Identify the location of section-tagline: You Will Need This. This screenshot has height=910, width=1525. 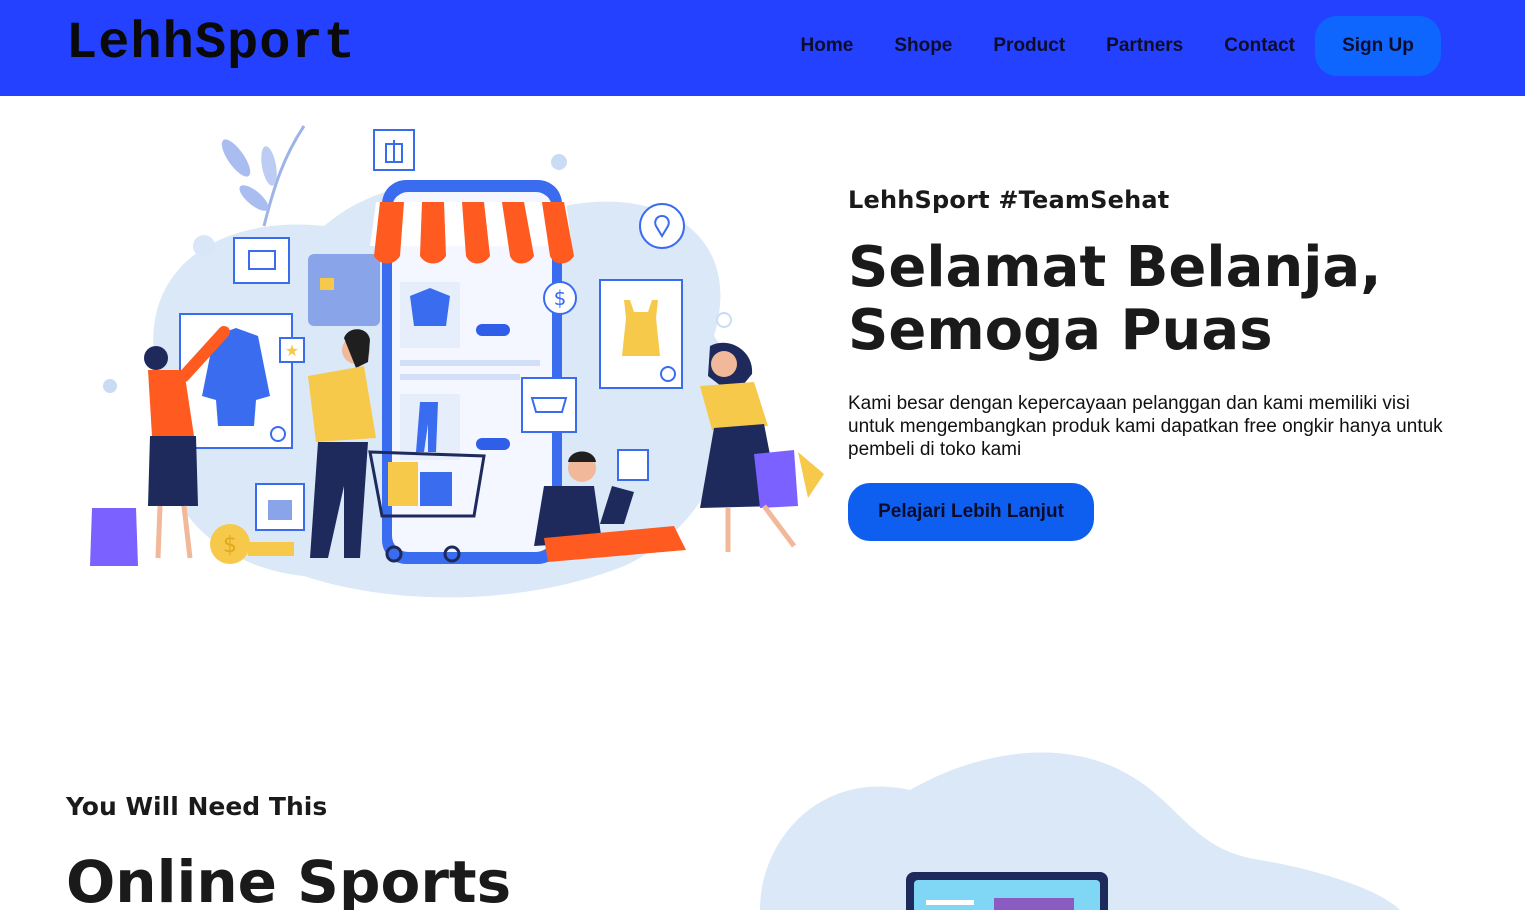
(197, 806).